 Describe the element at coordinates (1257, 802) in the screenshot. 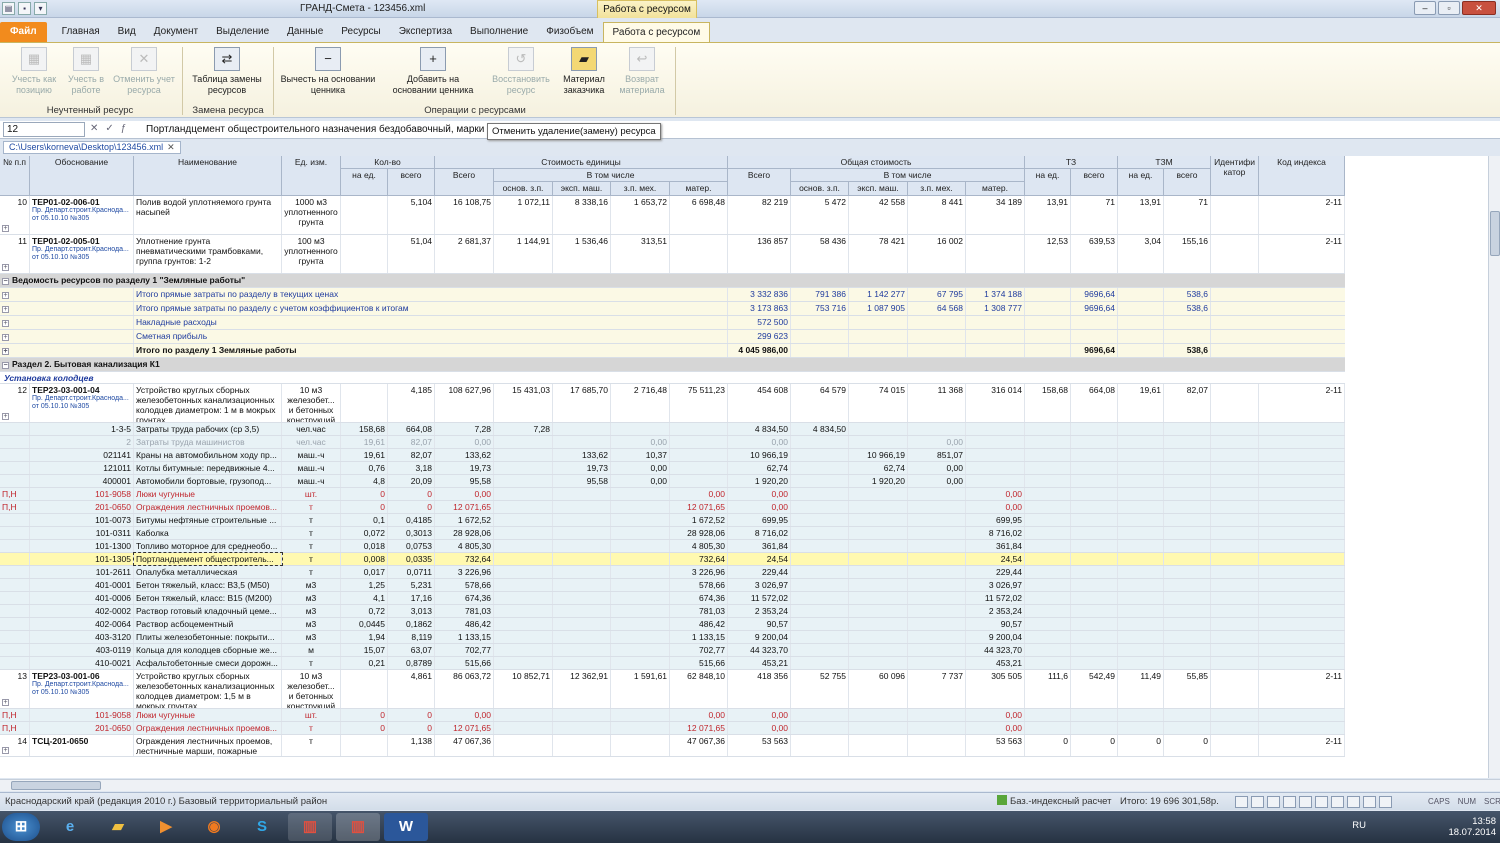

I see `view-icon` at that location.